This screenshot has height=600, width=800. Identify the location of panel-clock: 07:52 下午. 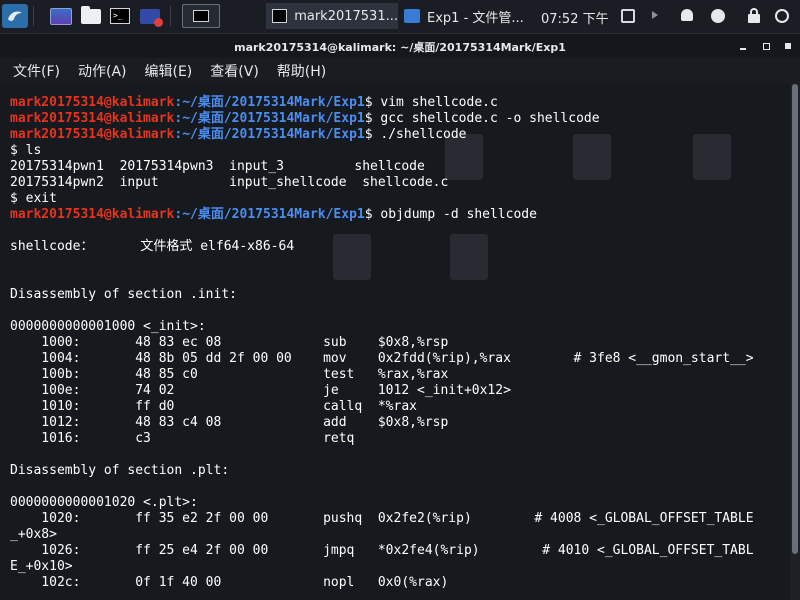
(575, 17).